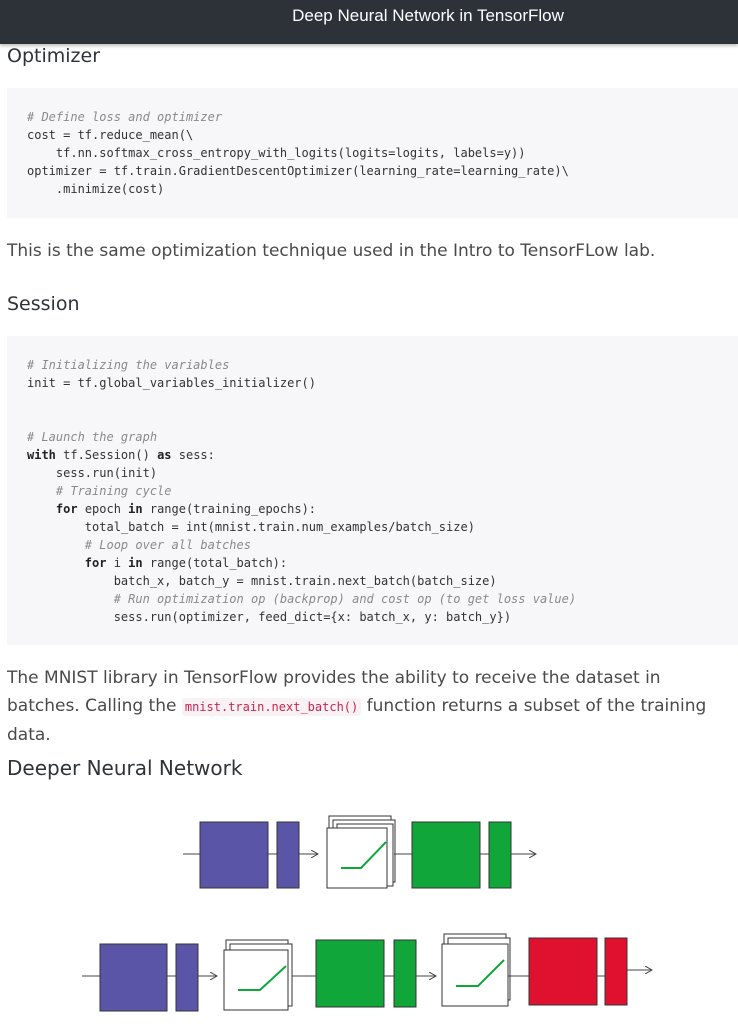 The image size is (738, 1033). I want to click on code-line: # Initializing the variables, so click(128, 365).